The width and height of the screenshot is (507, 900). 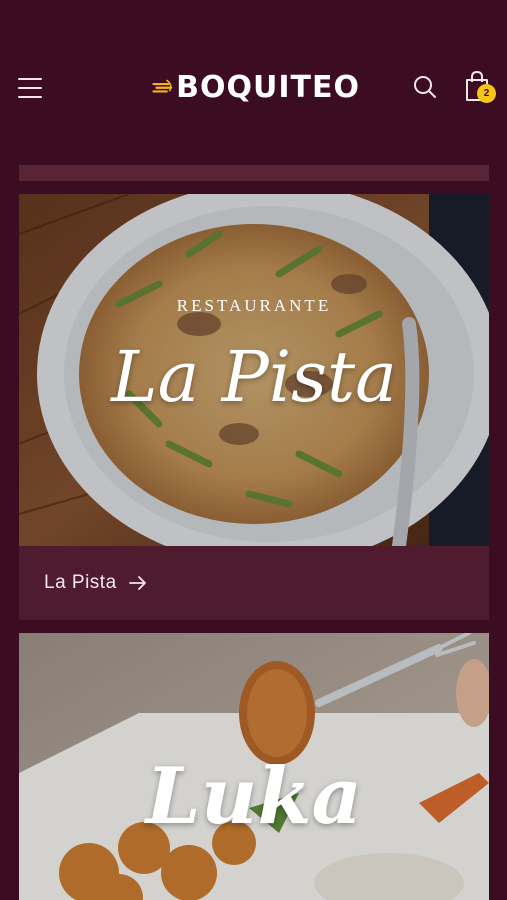 What do you see at coordinates (268, 87) in the screenshot?
I see `logo-text: BOQUITEO` at bounding box center [268, 87].